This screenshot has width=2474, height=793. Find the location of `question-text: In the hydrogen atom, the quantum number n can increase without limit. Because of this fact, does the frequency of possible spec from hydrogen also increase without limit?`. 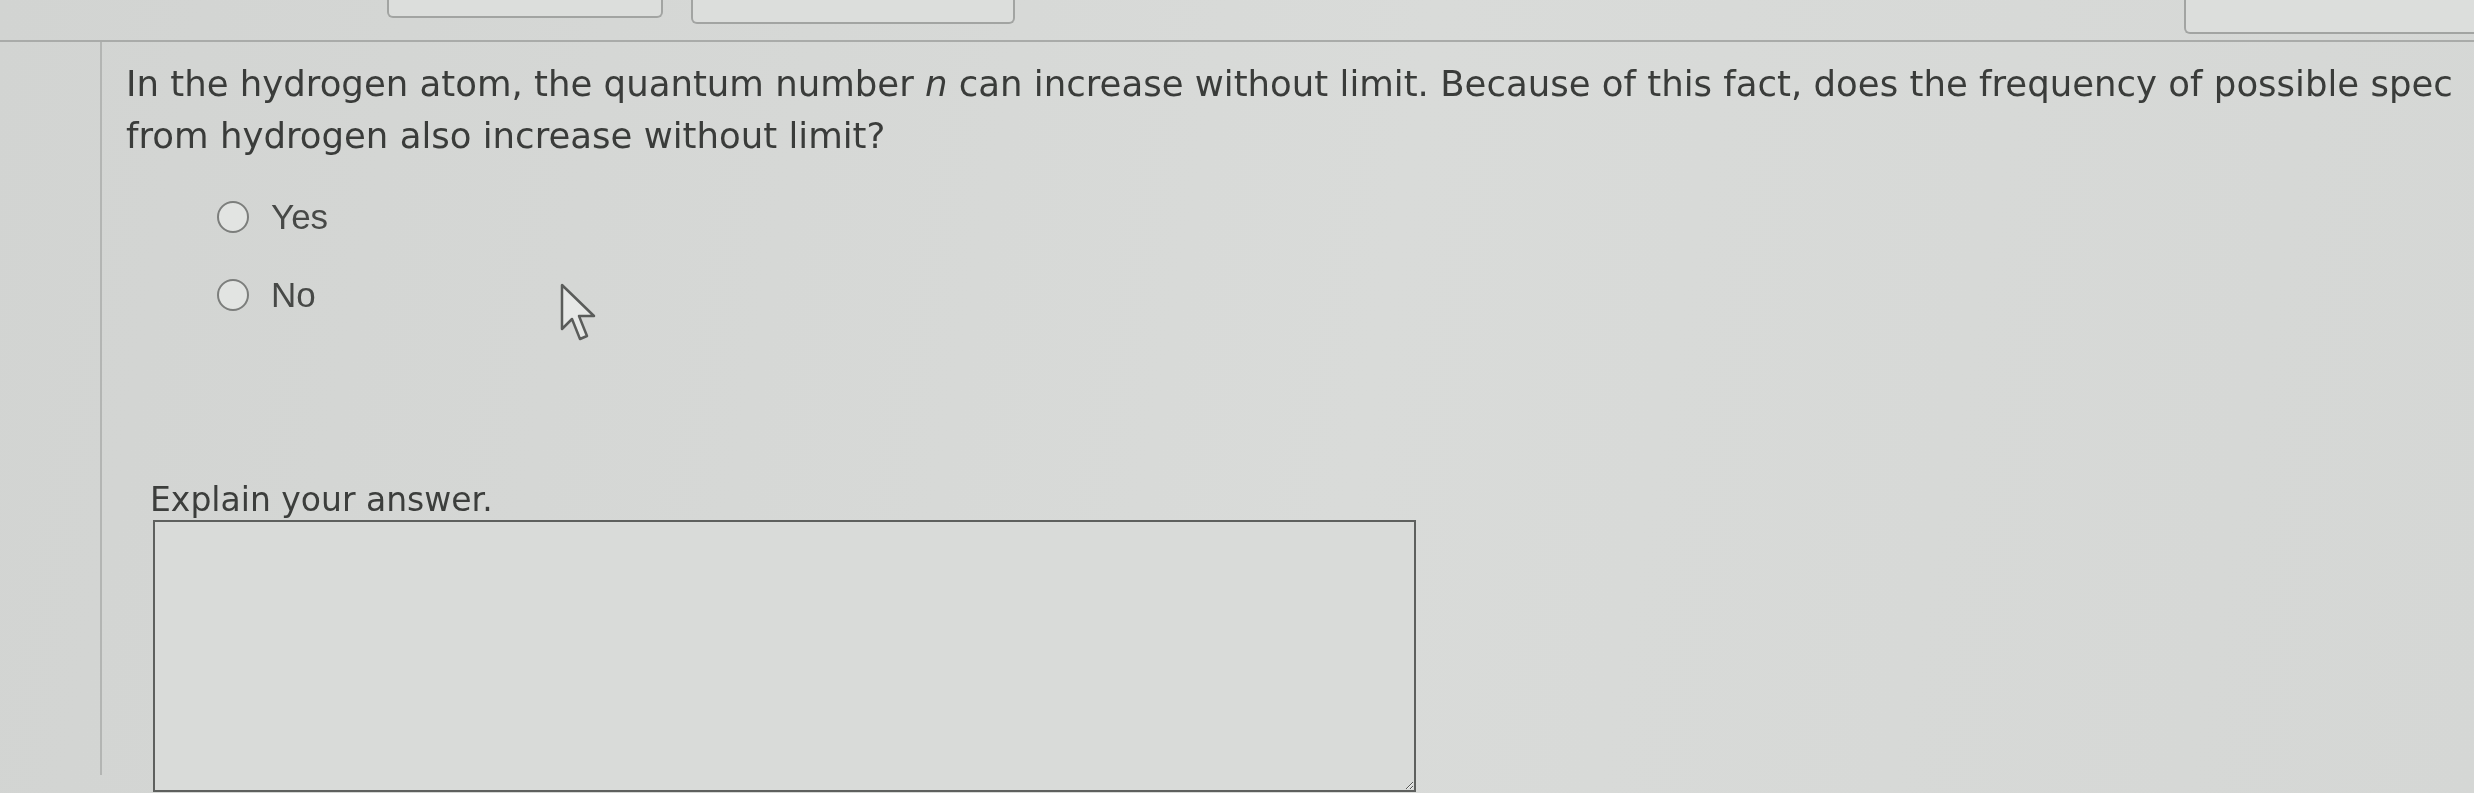

question-text: In the hydrogen atom, the quantum number n can increase without limit. Because of this fact, does the frequency of possible spec from hydrogen also increase without limit? is located at coordinates (1290, 110).